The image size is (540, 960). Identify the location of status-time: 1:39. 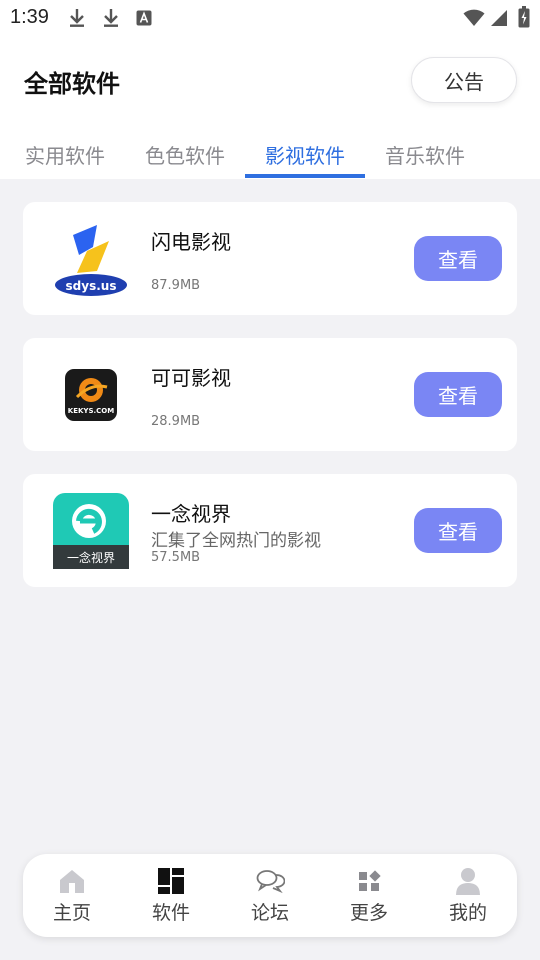
(29, 17).